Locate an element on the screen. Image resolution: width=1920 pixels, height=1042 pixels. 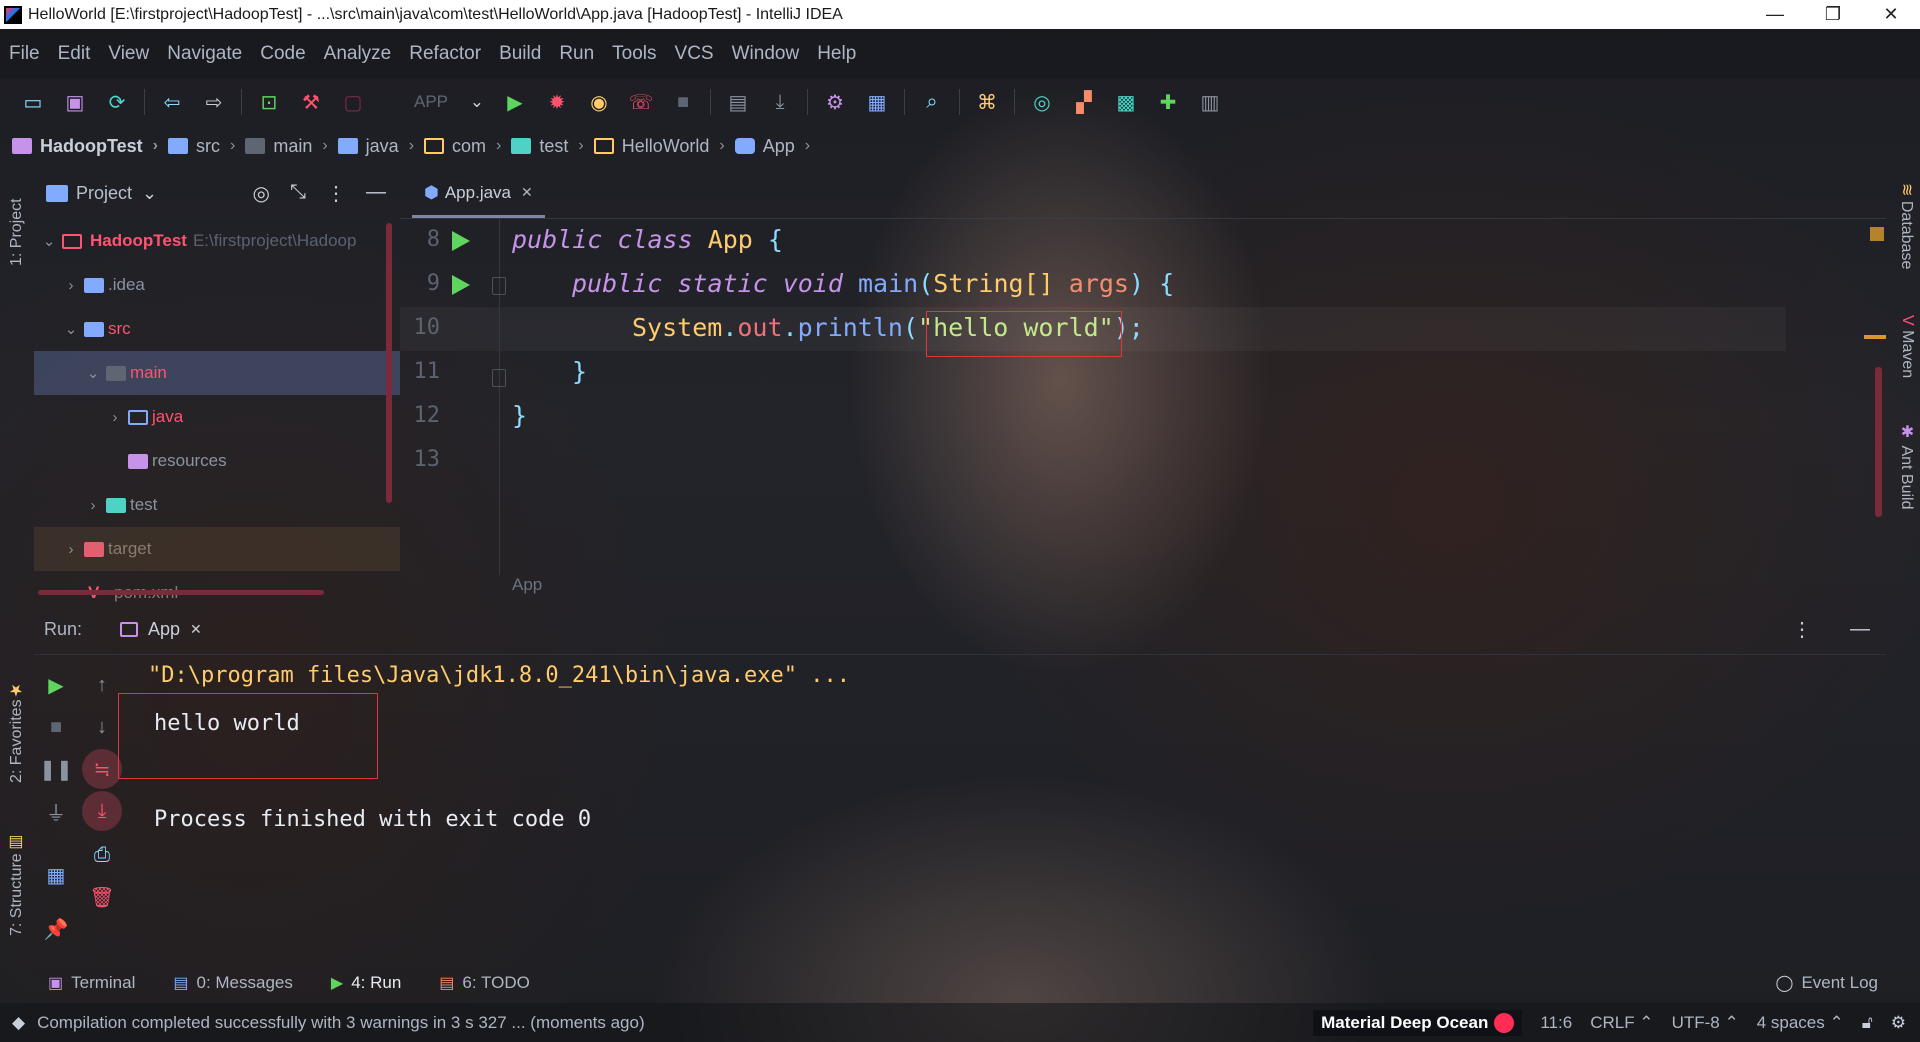
menu-file: File is located at coordinates (24, 54).